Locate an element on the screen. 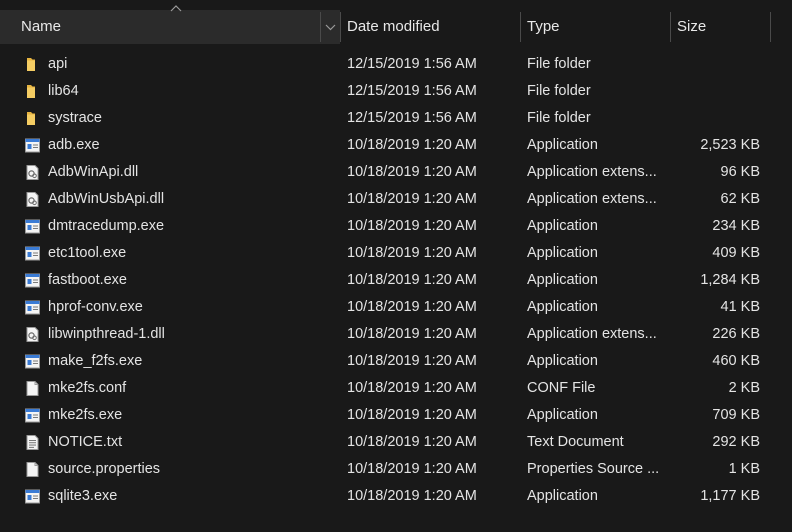  column-filter-dropdown is located at coordinates (330, 27).